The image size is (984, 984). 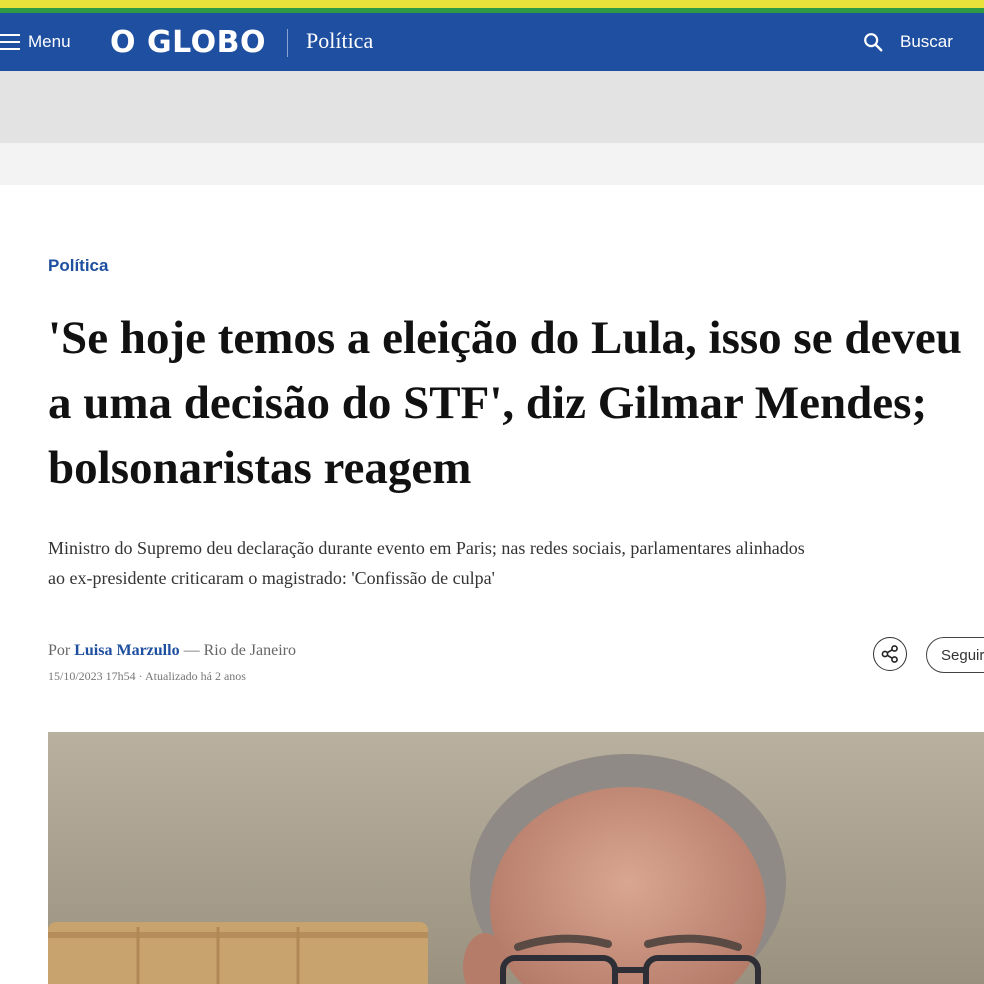 What do you see at coordinates (10, 42) in the screenshot?
I see `hamburger-icon` at bounding box center [10, 42].